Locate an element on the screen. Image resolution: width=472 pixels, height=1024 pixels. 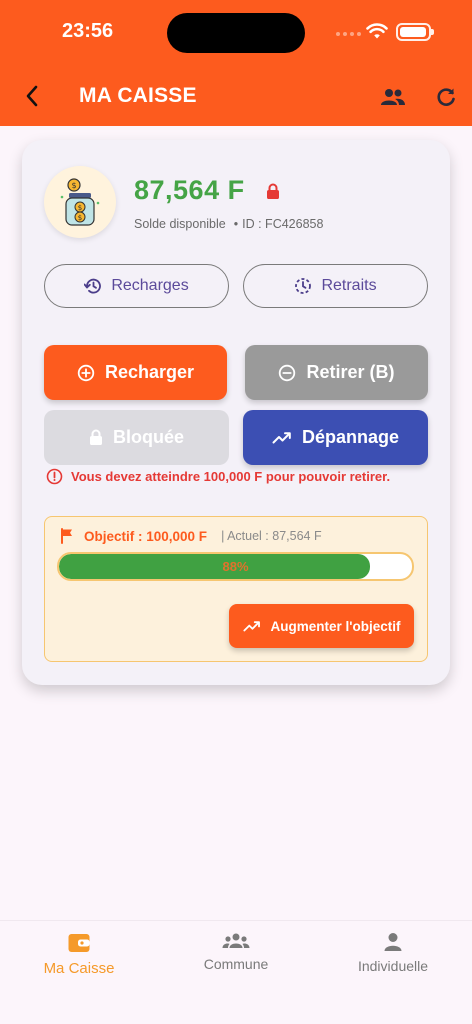
retraits-label: Retraits is located at coordinates (349, 285).